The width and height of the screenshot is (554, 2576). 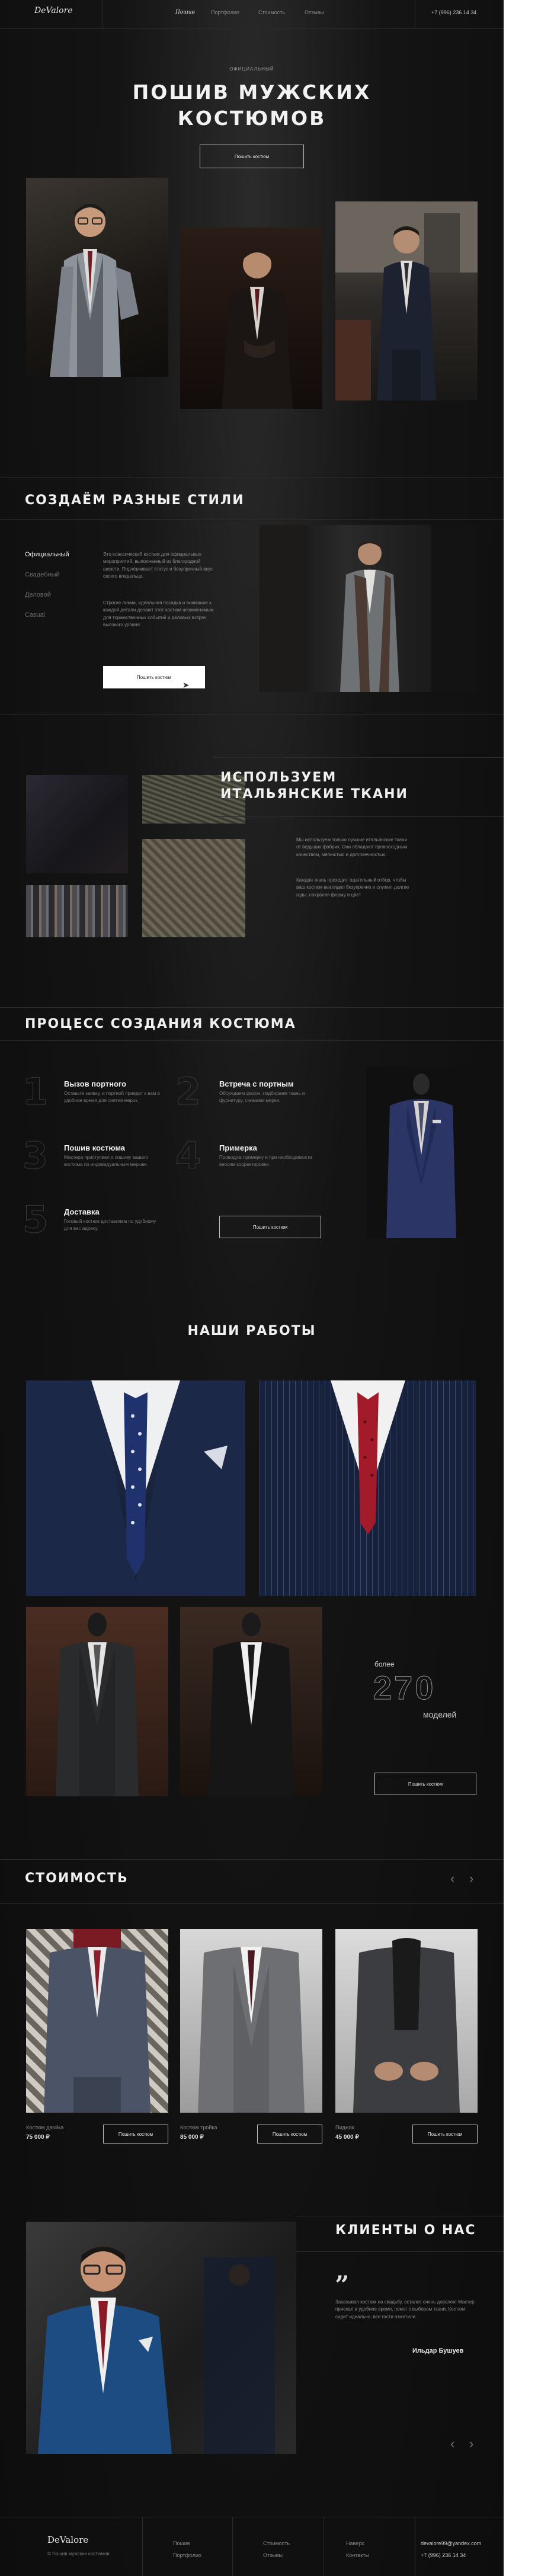 I want to click on price-order-button-2: Пошить костюм, so click(x=289, y=2134).